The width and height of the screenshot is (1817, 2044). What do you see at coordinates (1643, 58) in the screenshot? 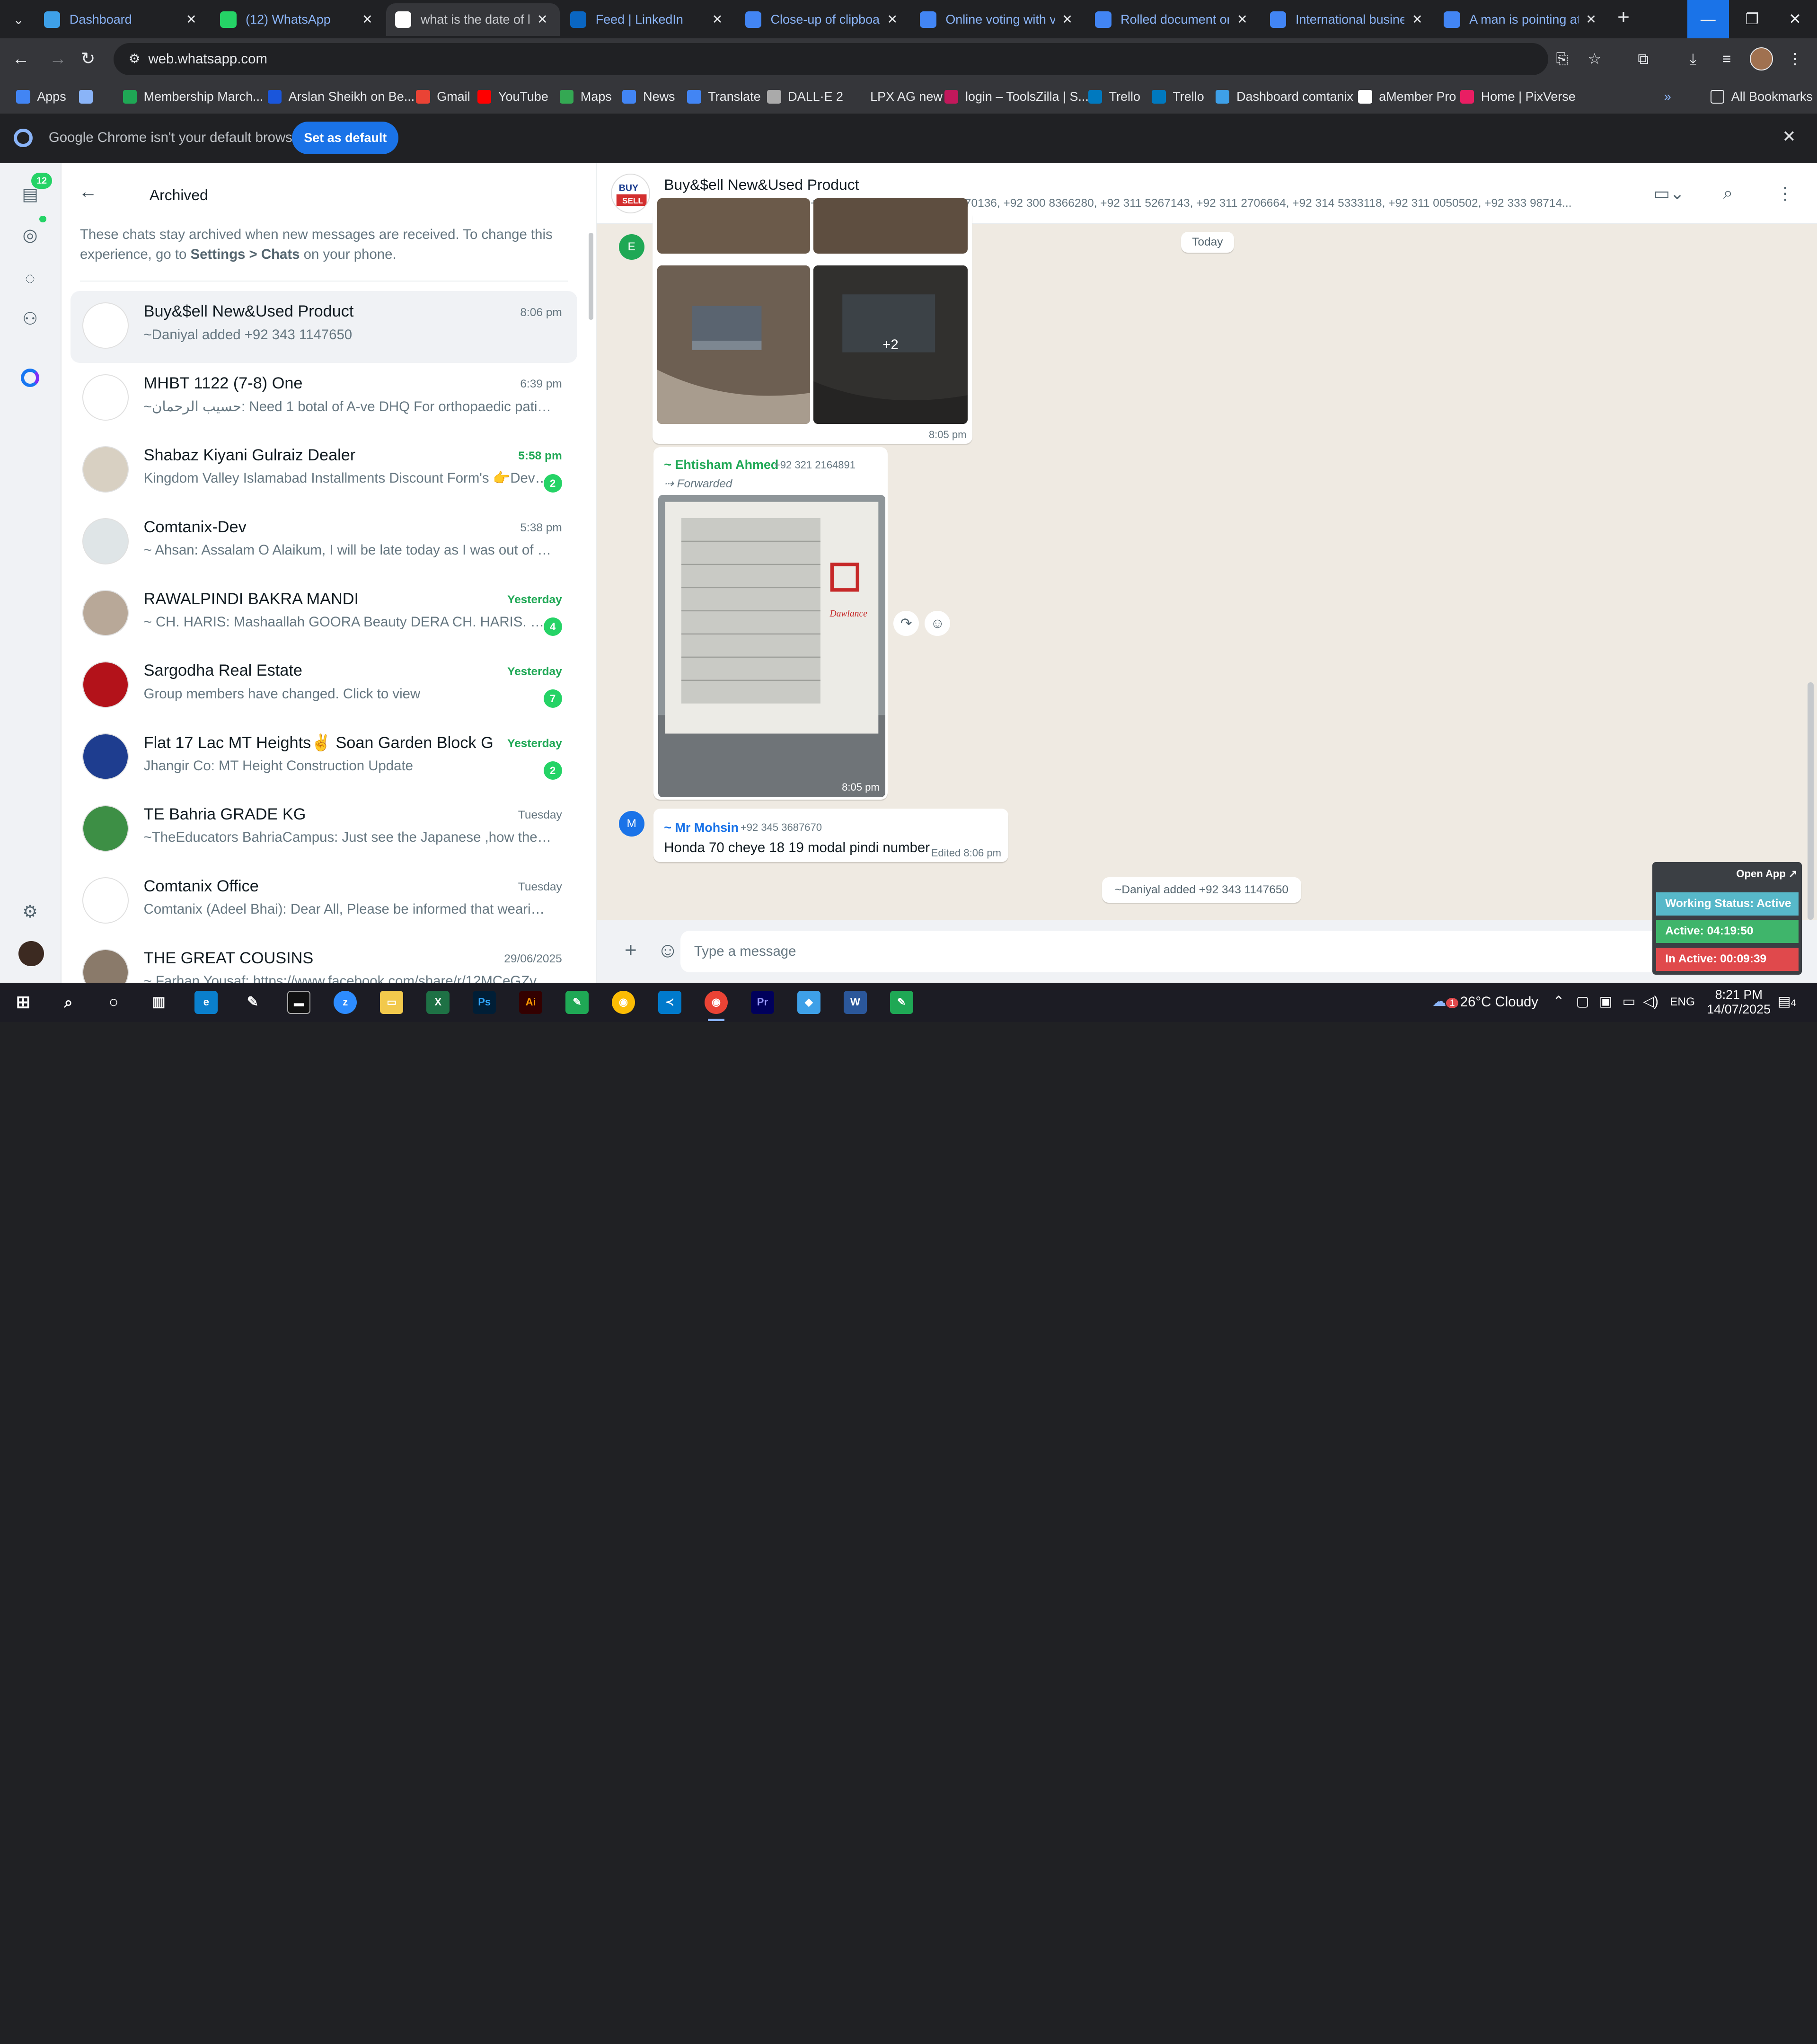
I see `extensions-icon: ⧉` at bounding box center [1643, 58].